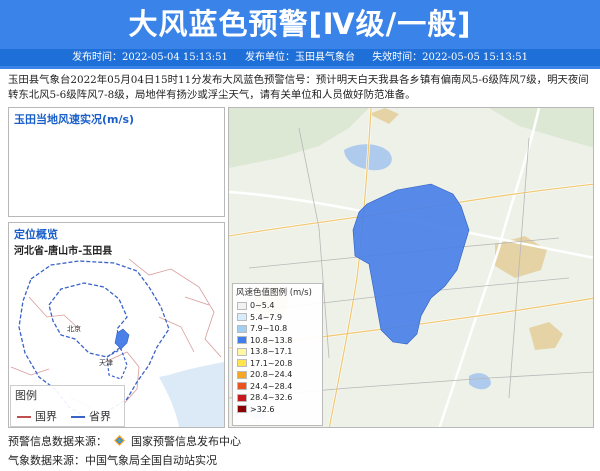 This screenshot has width=600, height=471. I want to click on province-border-line-icon, so click(78, 417).